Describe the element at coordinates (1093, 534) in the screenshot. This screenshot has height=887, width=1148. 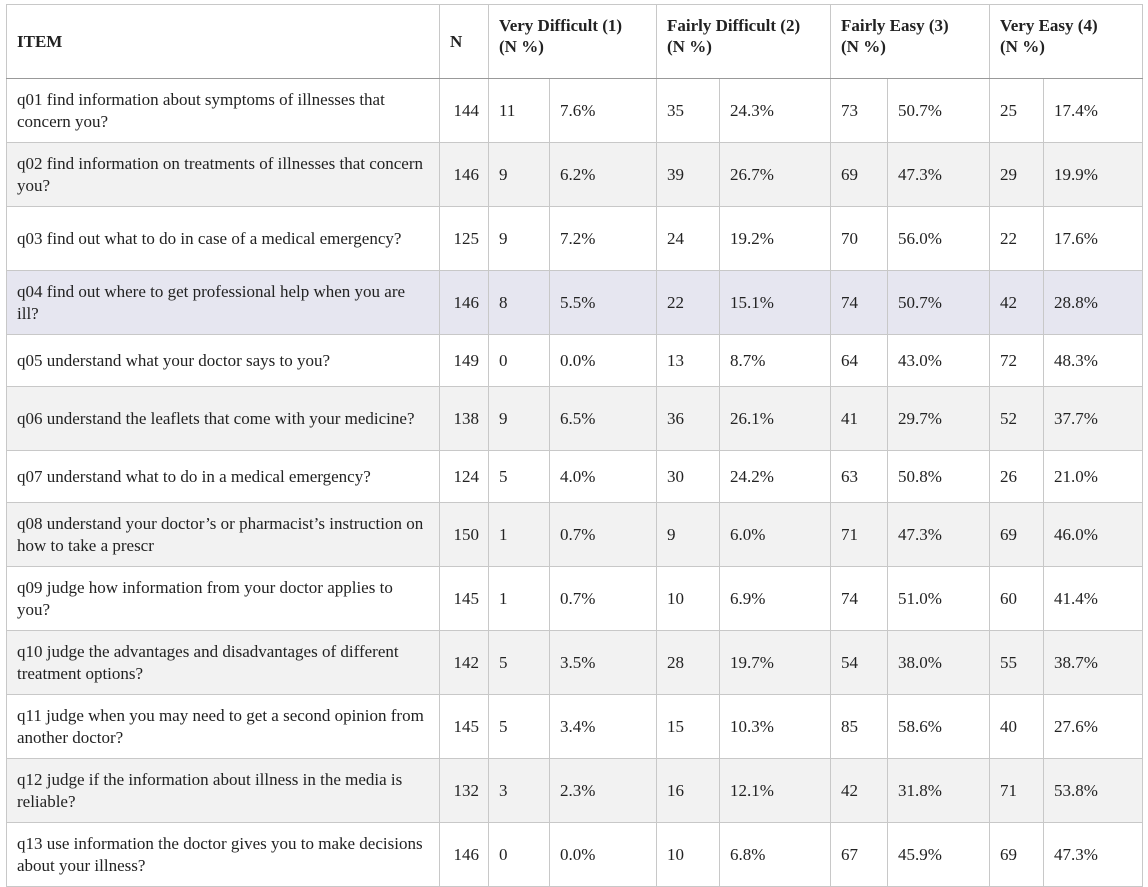
I see `very-easy-percent-cell: 46.0%` at that location.